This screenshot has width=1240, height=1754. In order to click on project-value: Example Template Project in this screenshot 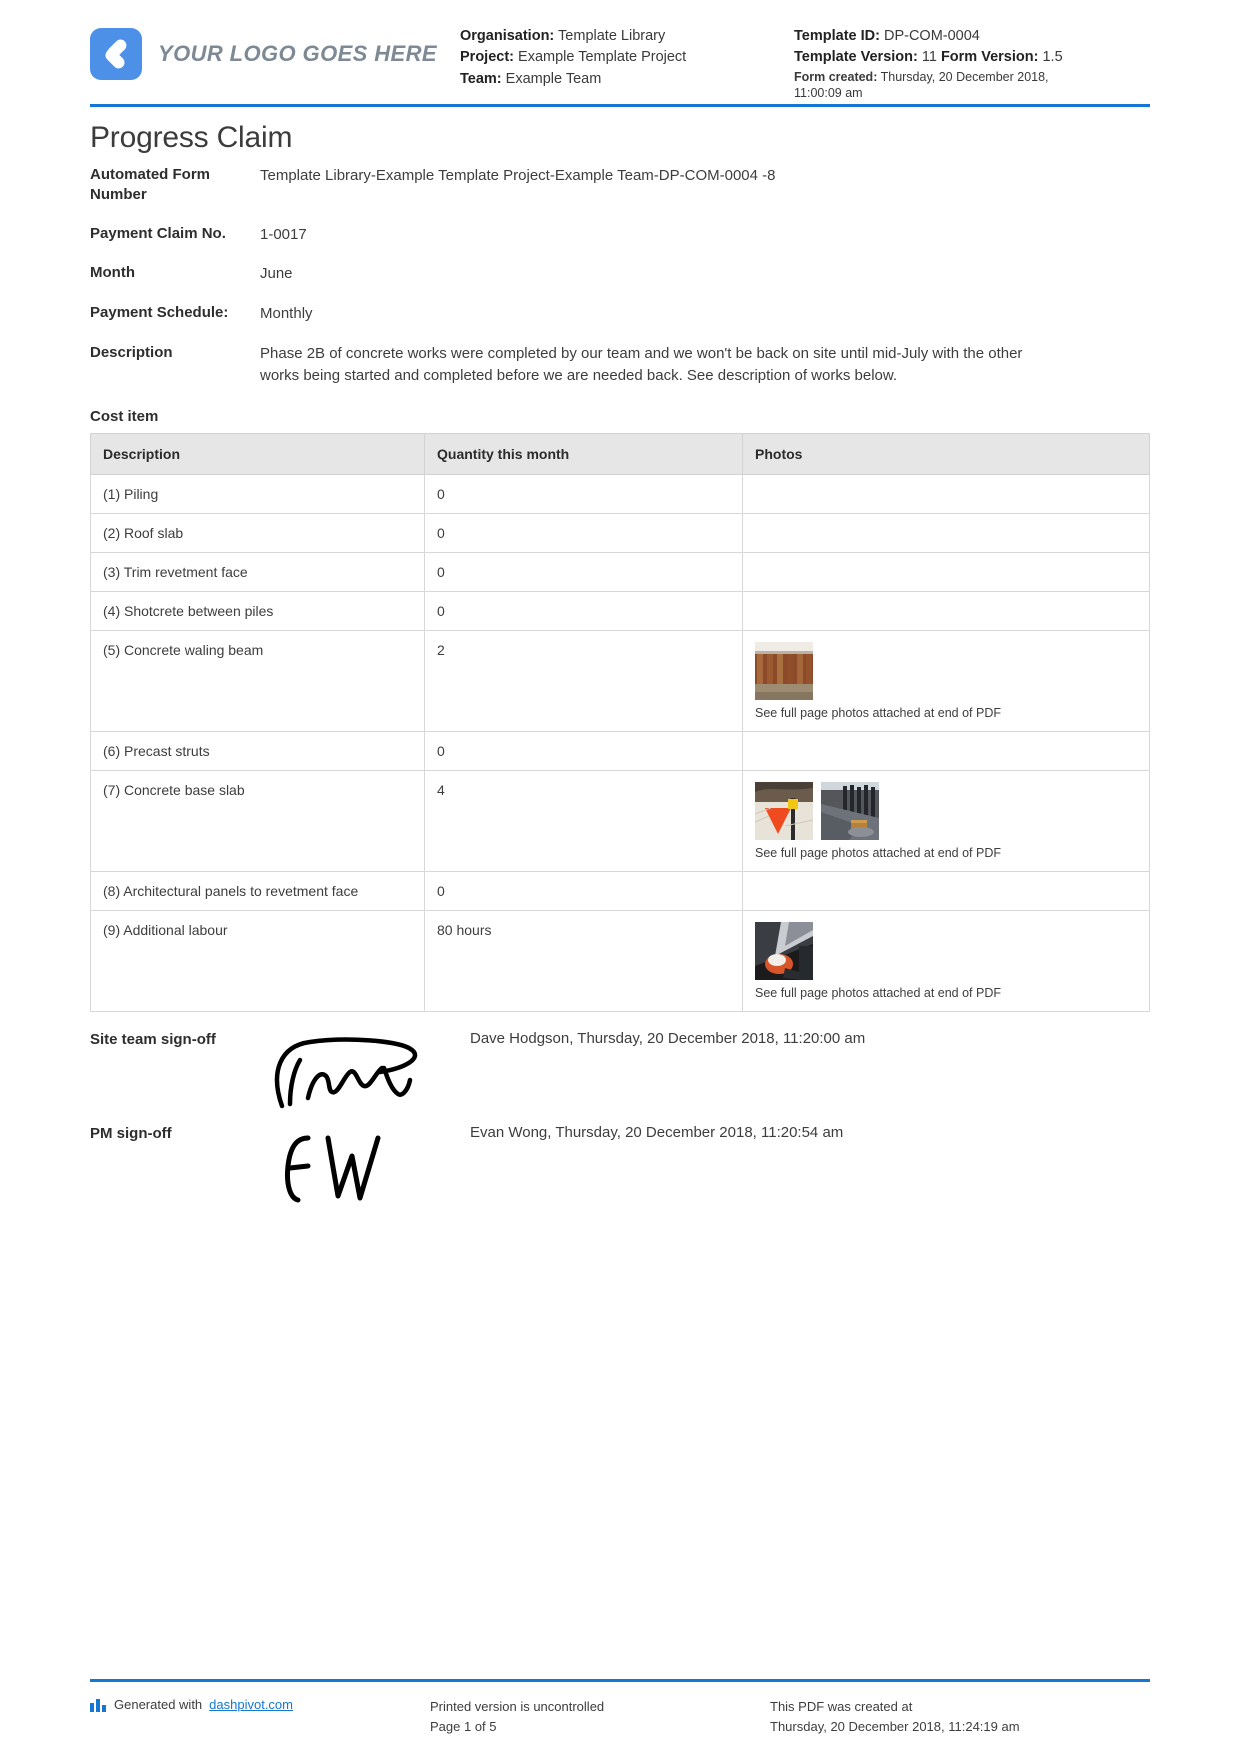, I will do `click(602, 57)`.